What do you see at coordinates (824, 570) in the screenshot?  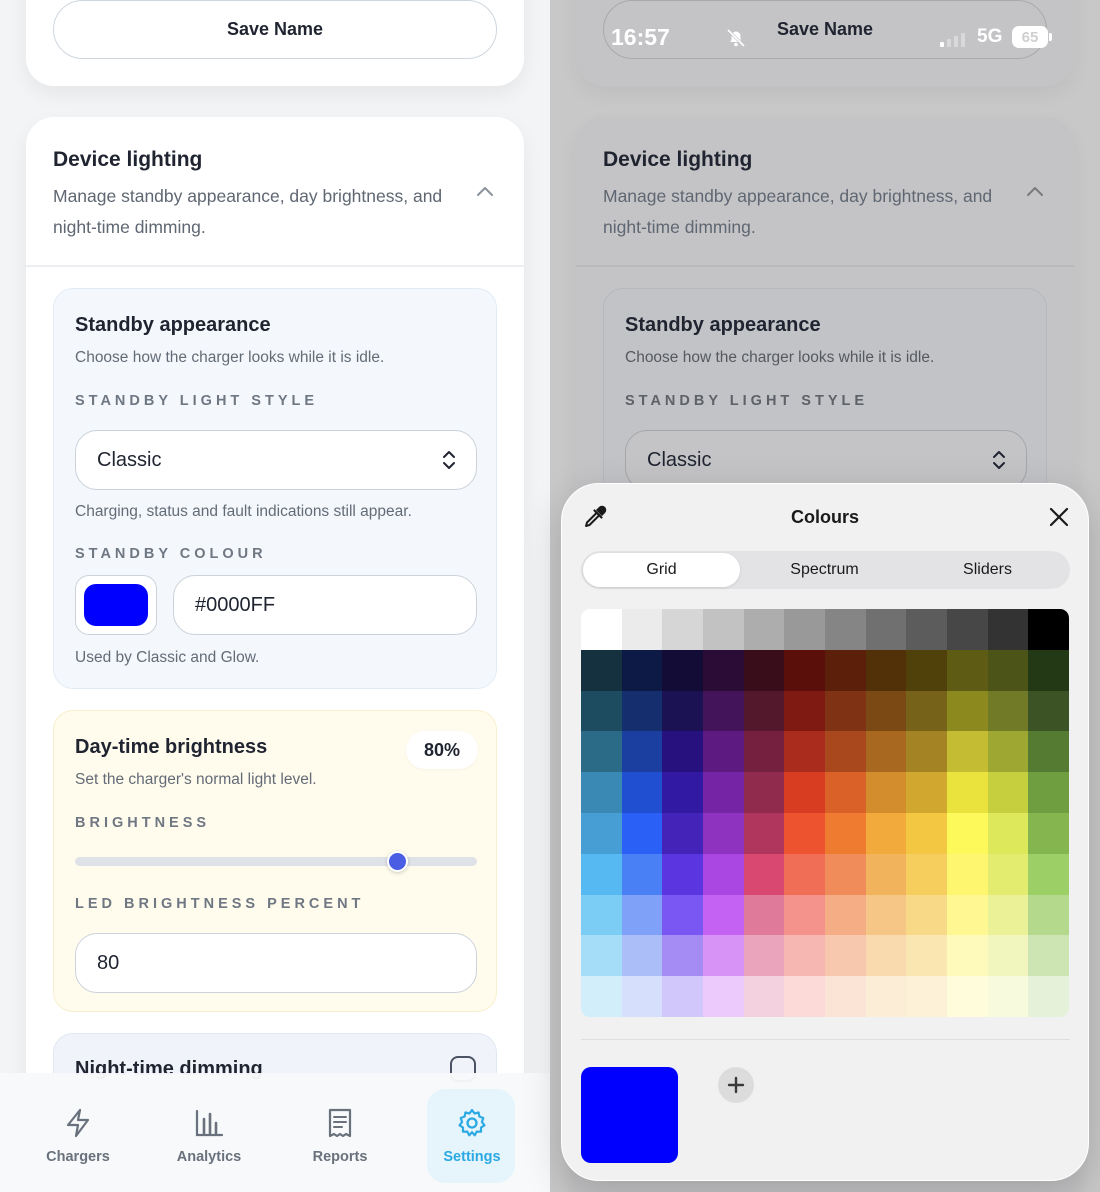 I see `tab-spectrum: Spectrum` at bounding box center [824, 570].